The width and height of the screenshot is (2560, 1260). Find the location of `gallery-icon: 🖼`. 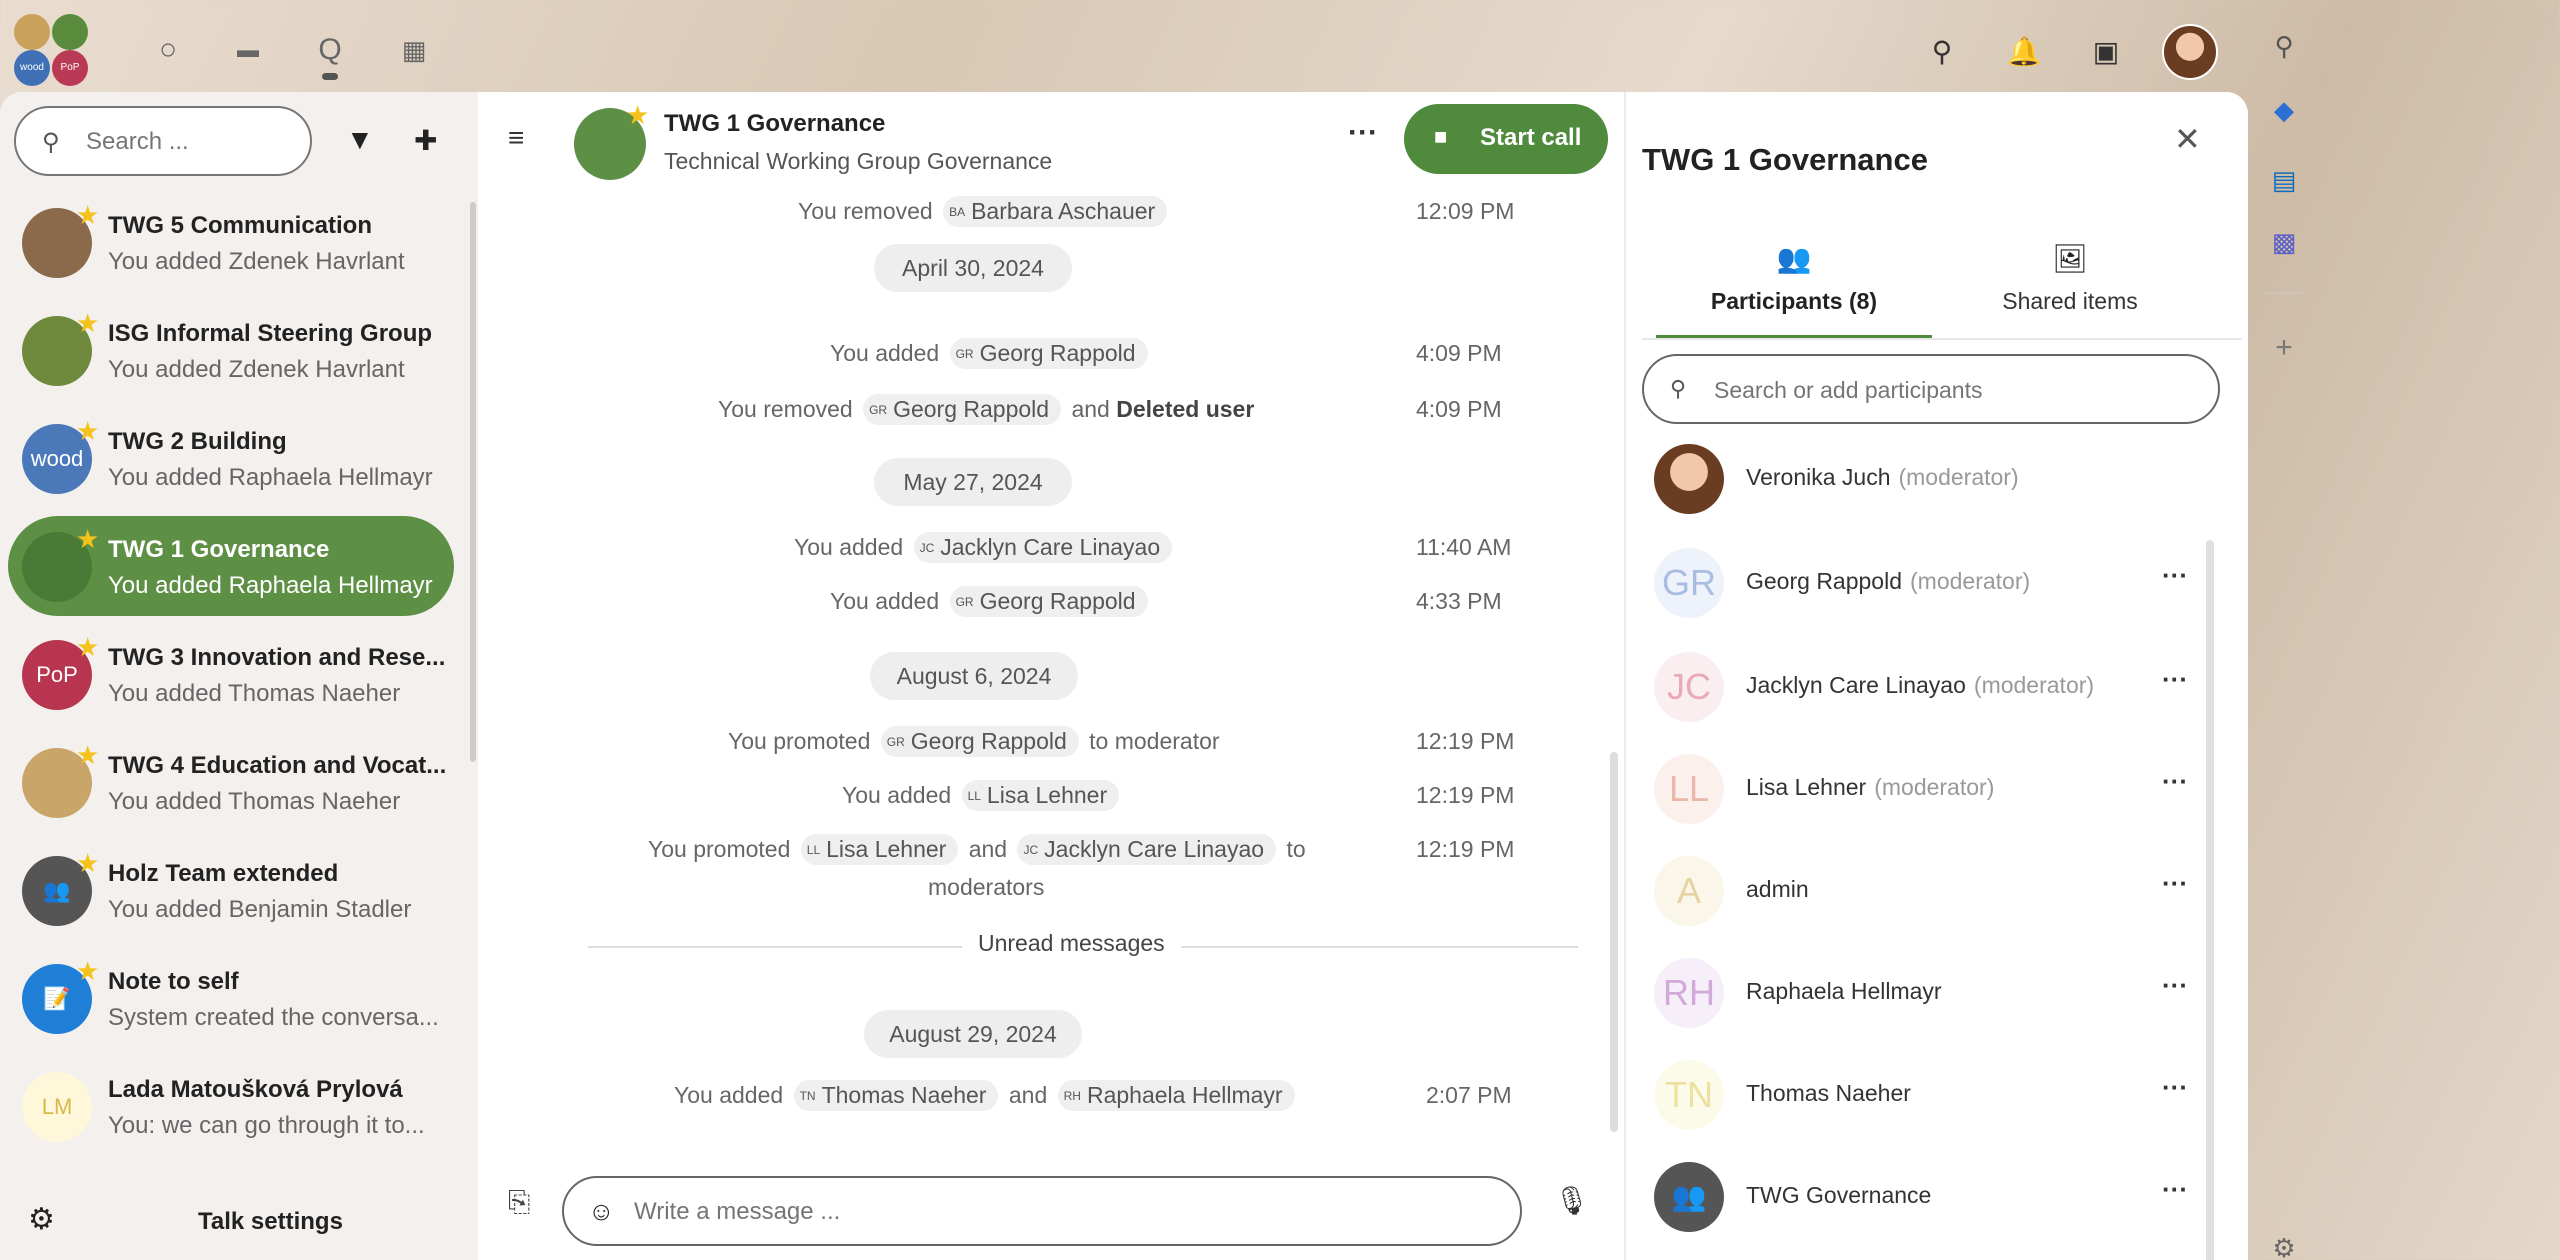

gallery-icon: 🖼 is located at coordinates (2070, 258).